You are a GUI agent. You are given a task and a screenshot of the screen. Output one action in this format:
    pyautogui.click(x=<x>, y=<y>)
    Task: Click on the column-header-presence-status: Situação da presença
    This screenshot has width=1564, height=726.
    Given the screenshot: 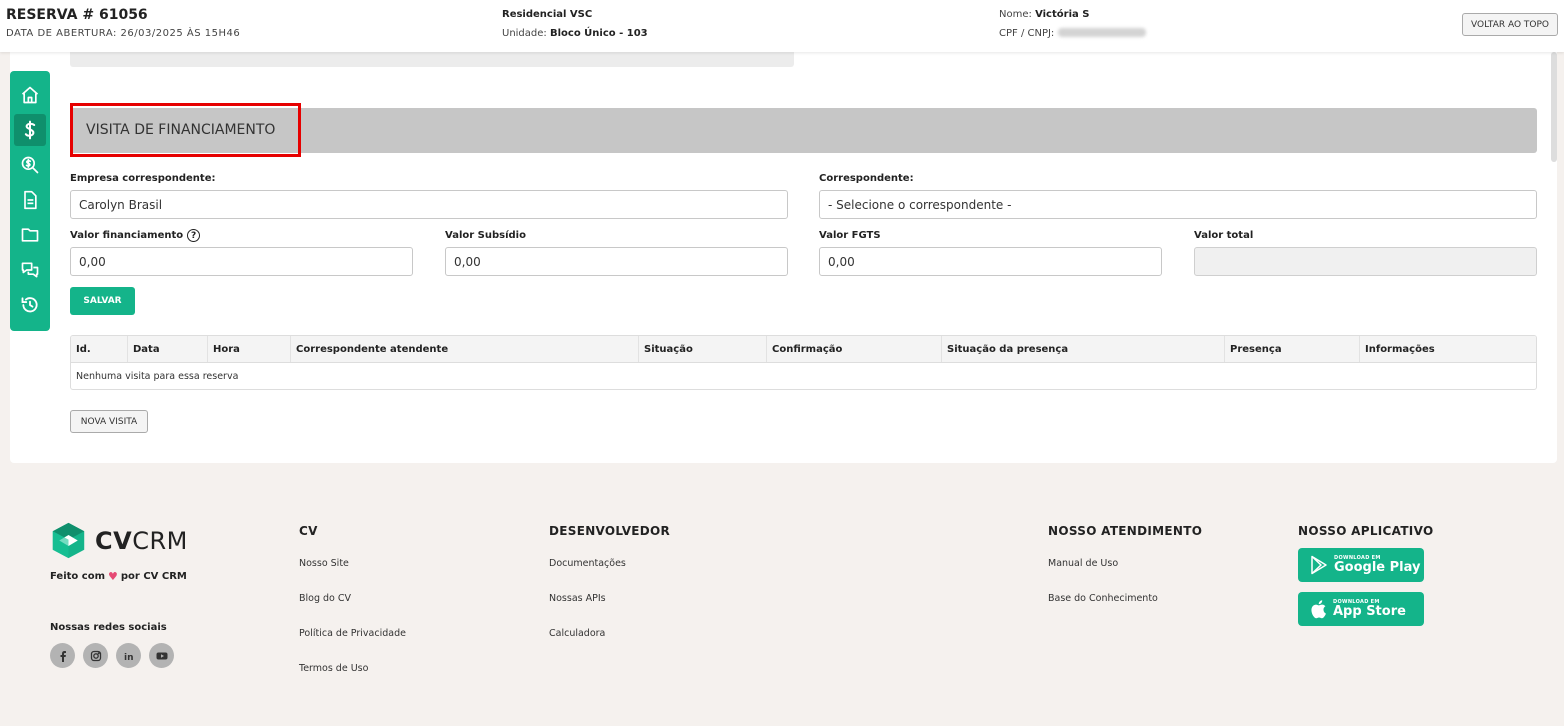 What is the action you would take?
    pyautogui.click(x=1083, y=349)
    